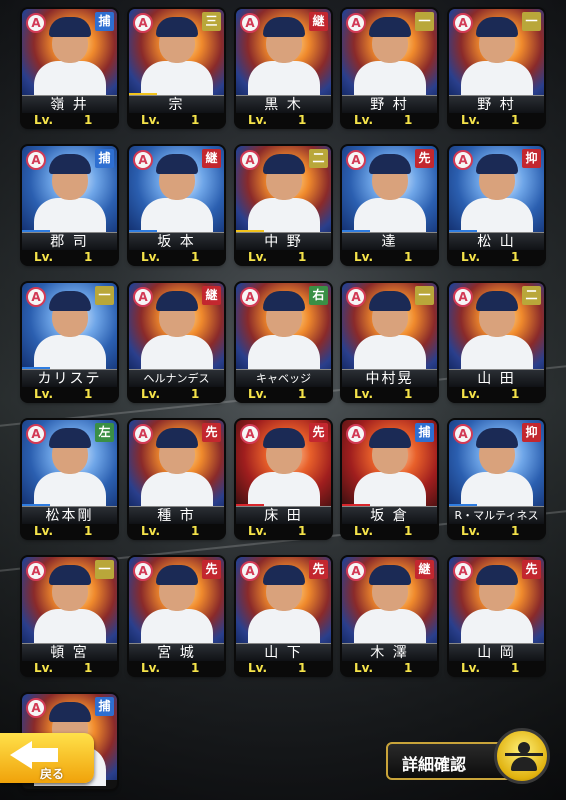 The height and width of the screenshot is (800, 566). What do you see at coordinates (283, 241) in the screenshot?
I see `player-name: 中 野` at bounding box center [283, 241].